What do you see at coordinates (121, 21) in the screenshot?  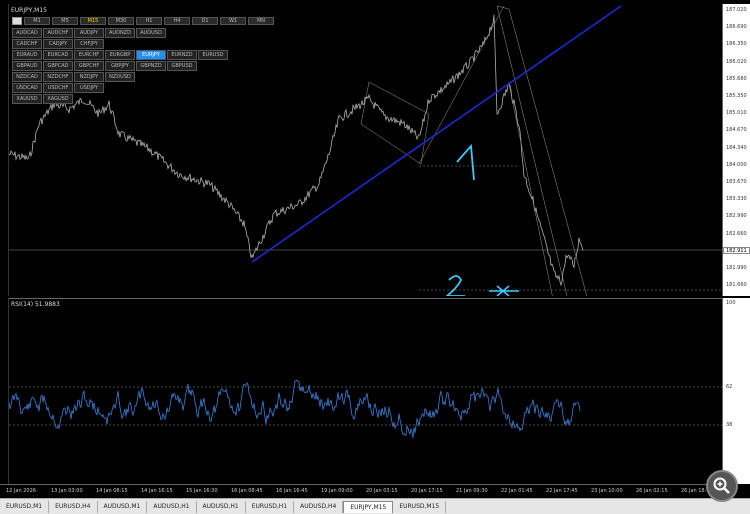 I see `timeframe-m30-button: M30` at bounding box center [121, 21].